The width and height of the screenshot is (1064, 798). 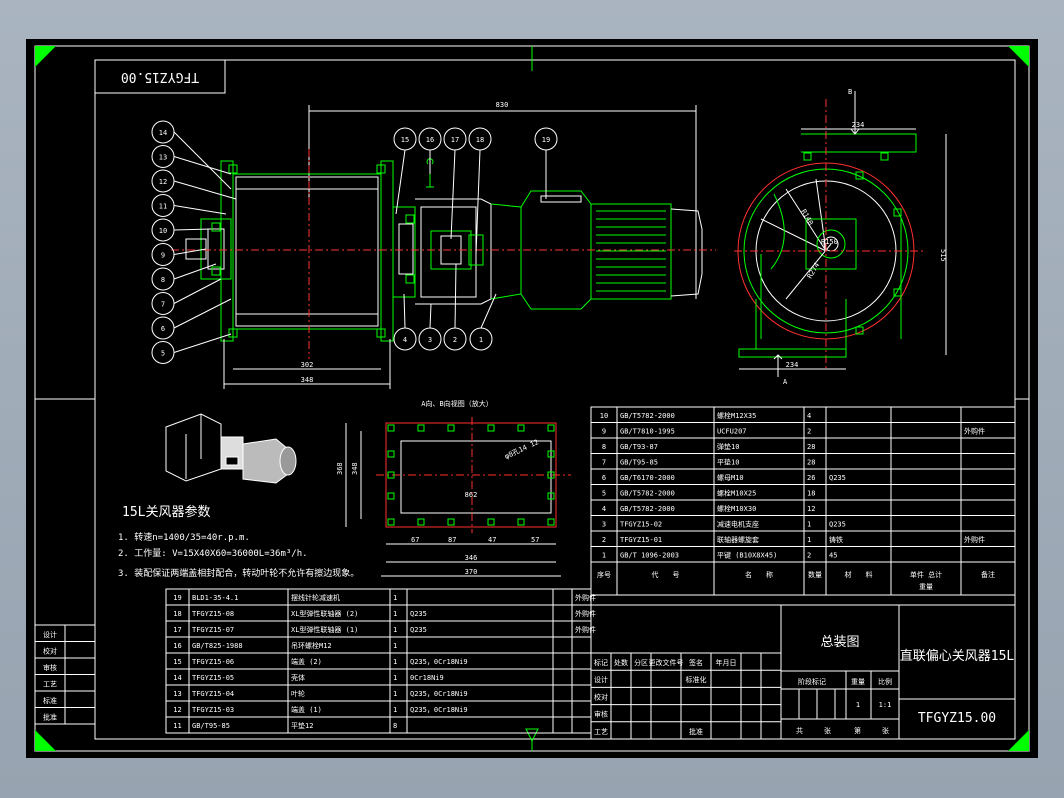 I want to click on table-cell: TFGYZ15-07, so click(x=213, y=630).